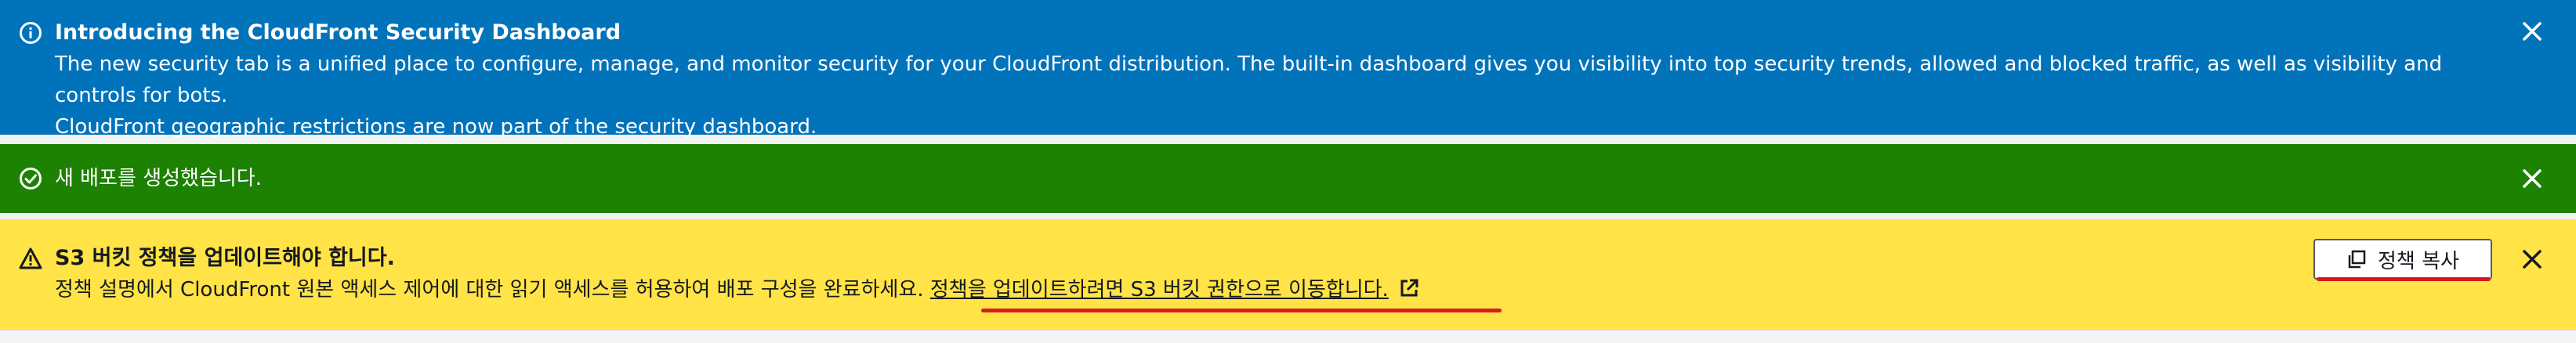  Describe the element at coordinates (30, 178) in the screenshot. I see `check-circle-icon` at that location.